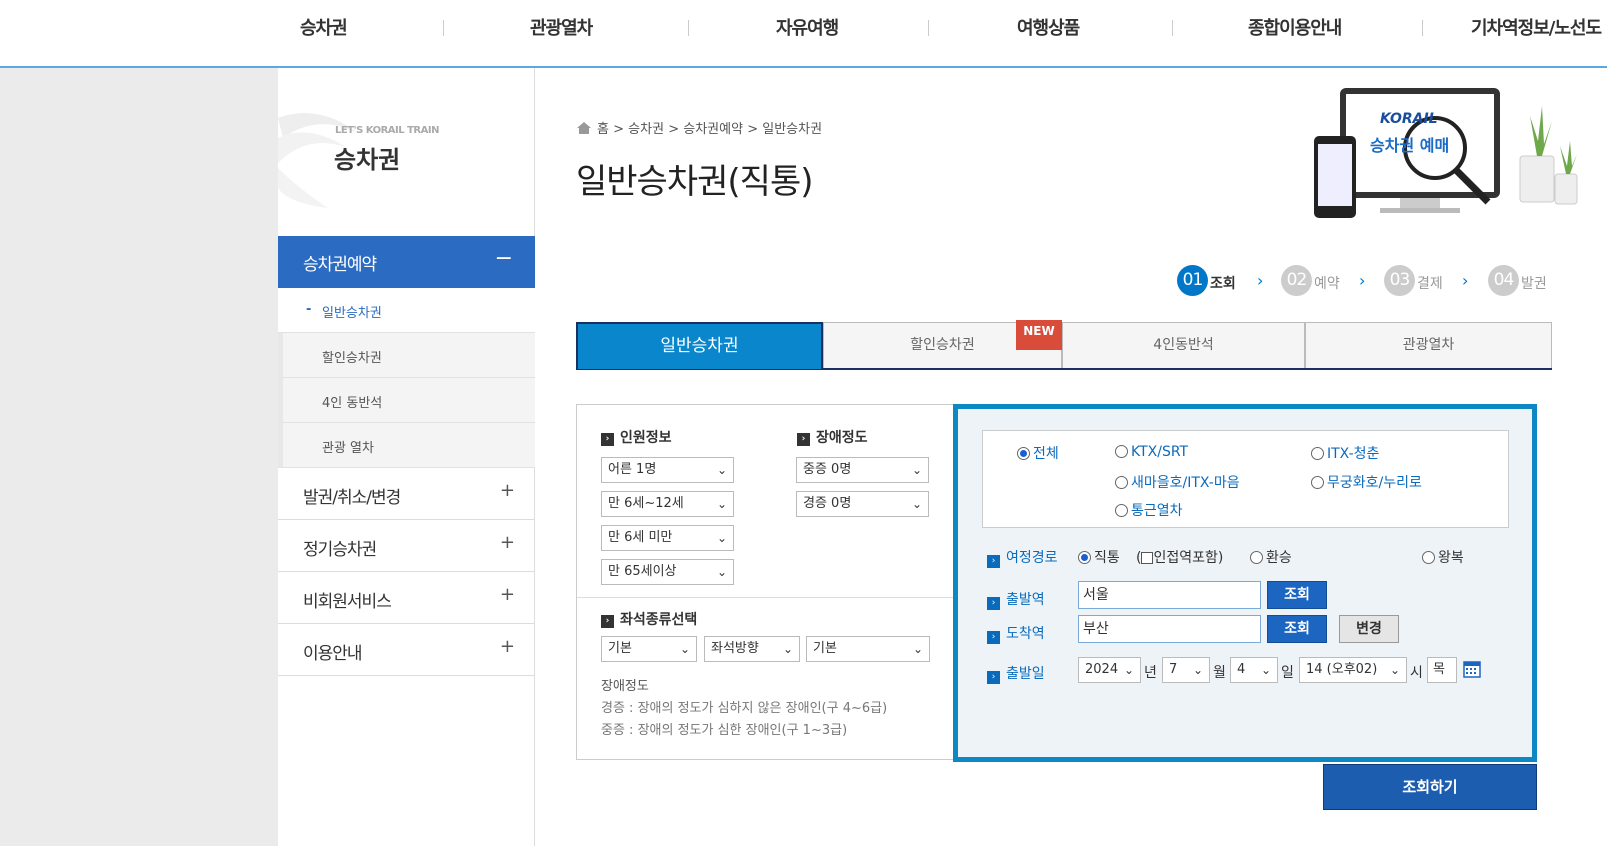 Image resolution: width=1607 pixels, height=846 pixels. I want to click on seat-type-select: 기본 ⌄, so click(649, 649).